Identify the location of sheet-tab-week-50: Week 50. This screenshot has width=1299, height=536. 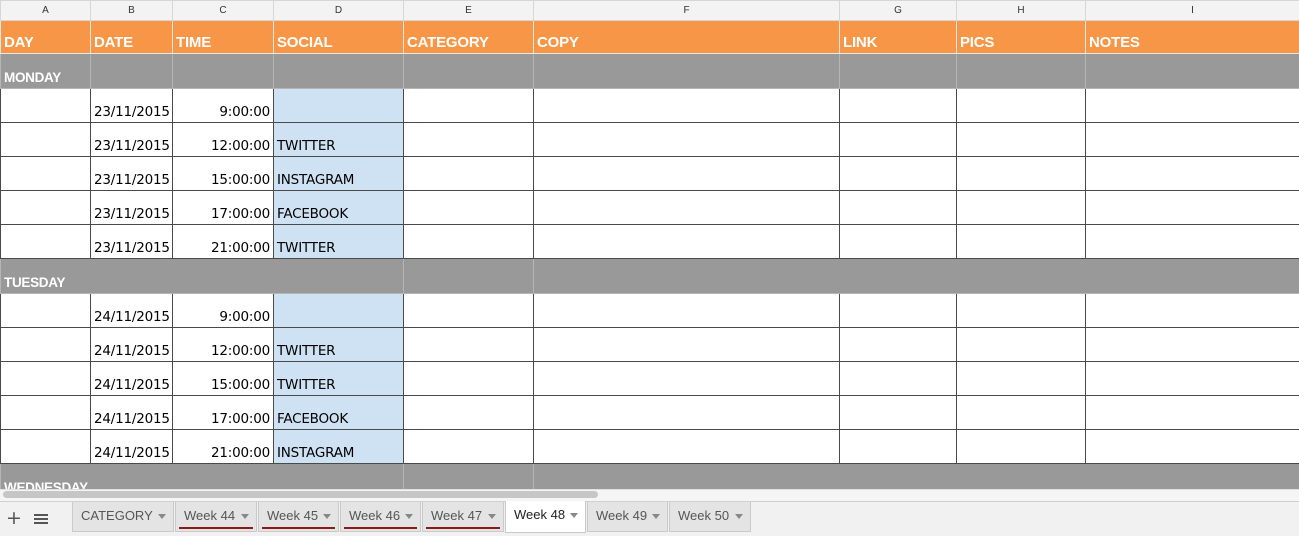
(710, 517).